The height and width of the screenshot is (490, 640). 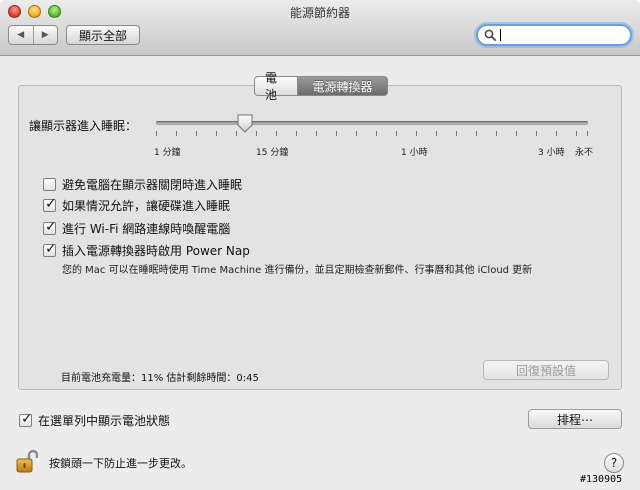 I want to click on tab-bar: 電池 電源轉換器, so click(x=321, y=86).